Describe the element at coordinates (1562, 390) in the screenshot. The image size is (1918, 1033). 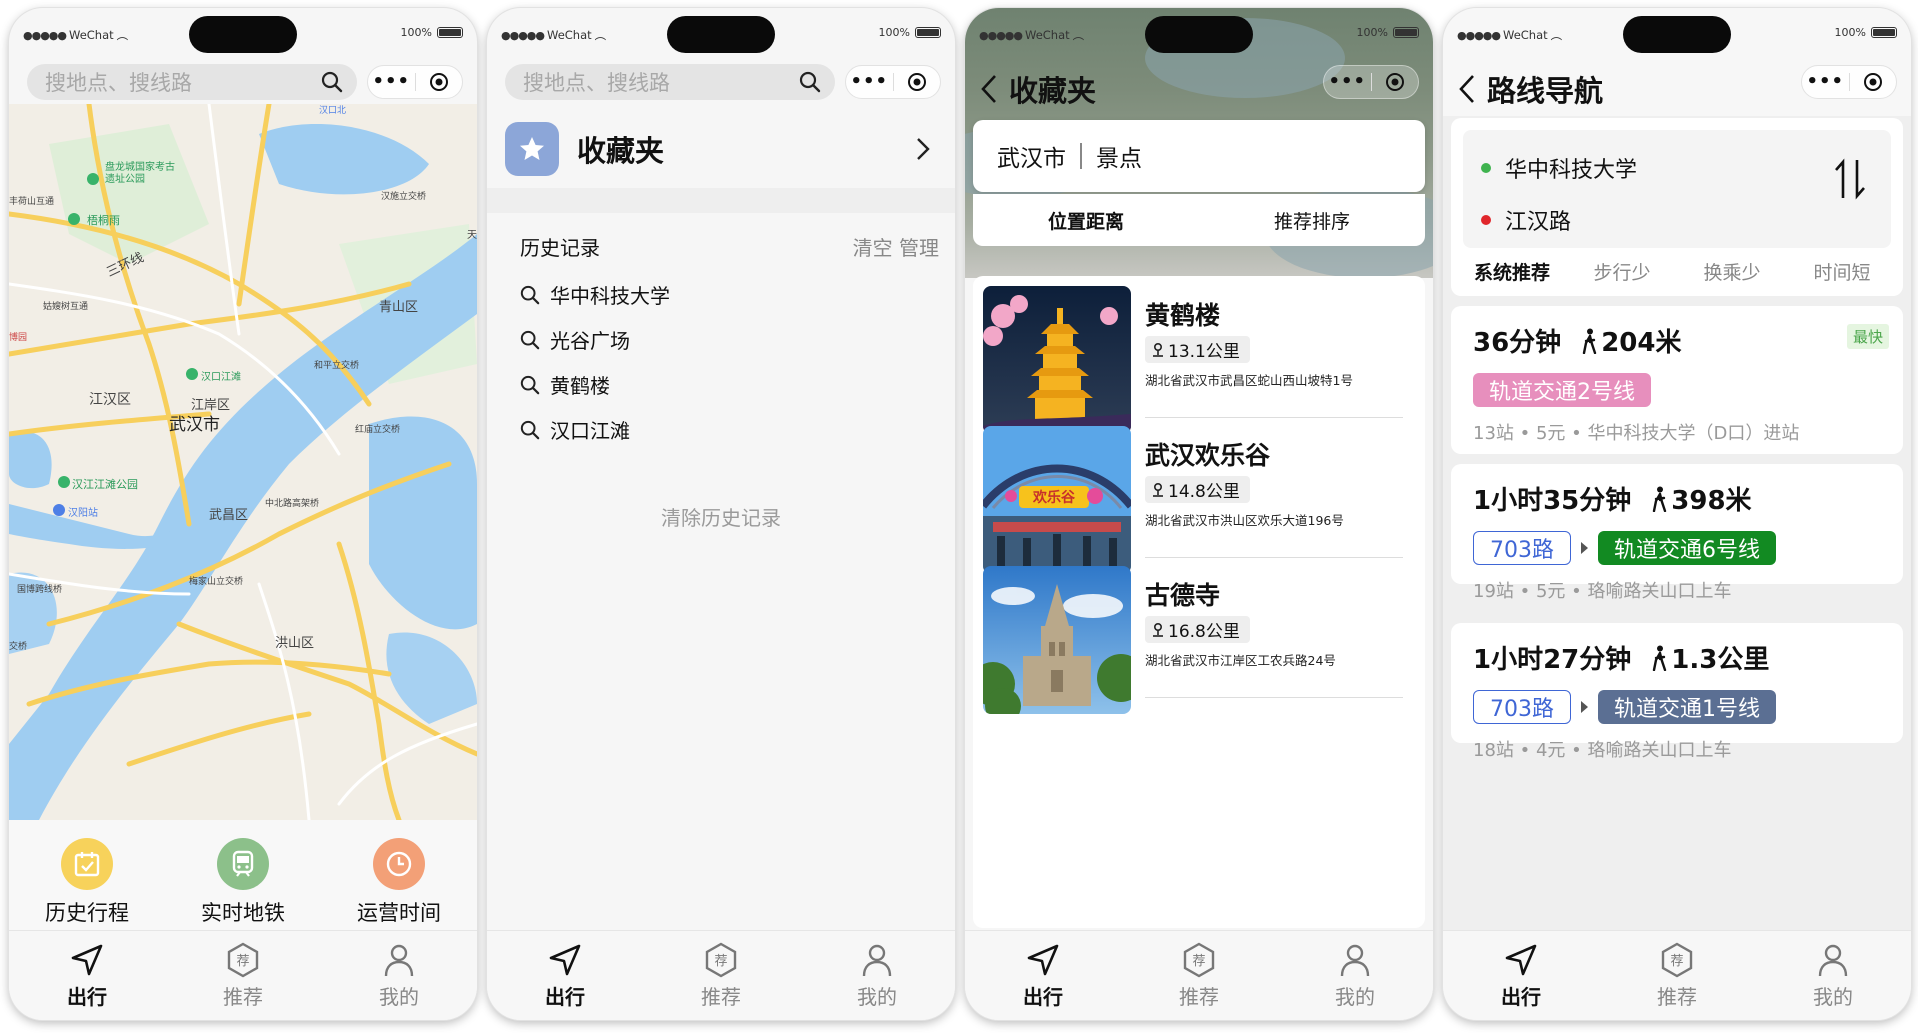
I see `metro-line-pill: 轨道交通2号线` at that location.